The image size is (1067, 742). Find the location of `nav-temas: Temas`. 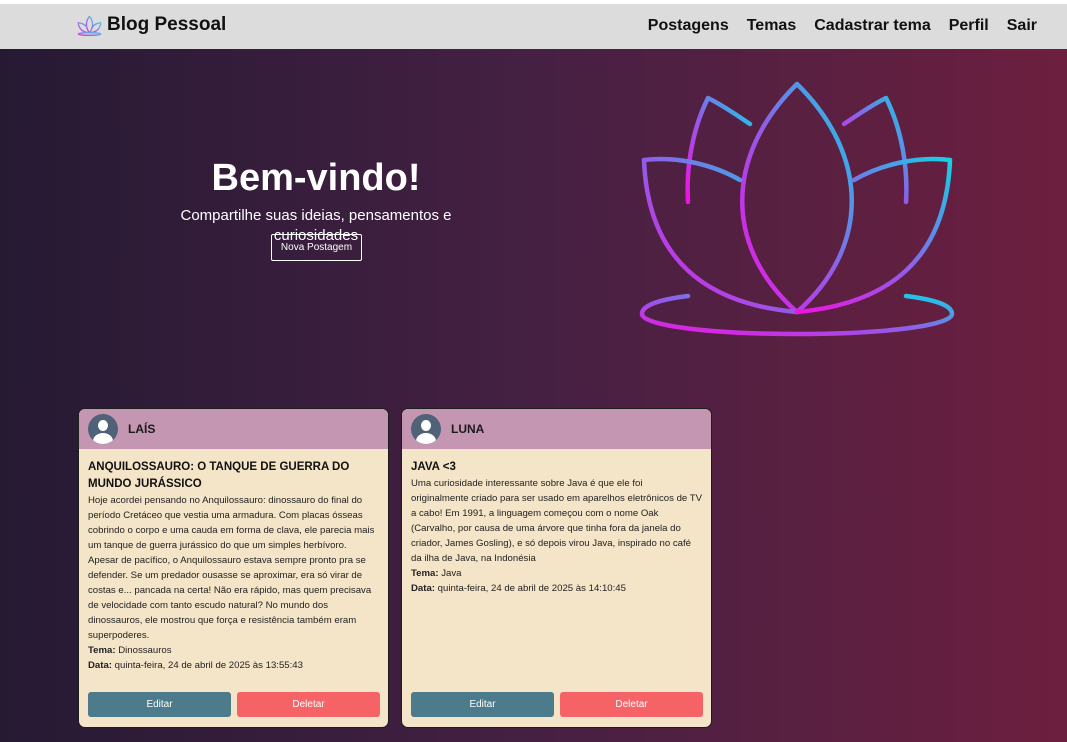

nav-temas: Temas is located at coordinates (772, 26).